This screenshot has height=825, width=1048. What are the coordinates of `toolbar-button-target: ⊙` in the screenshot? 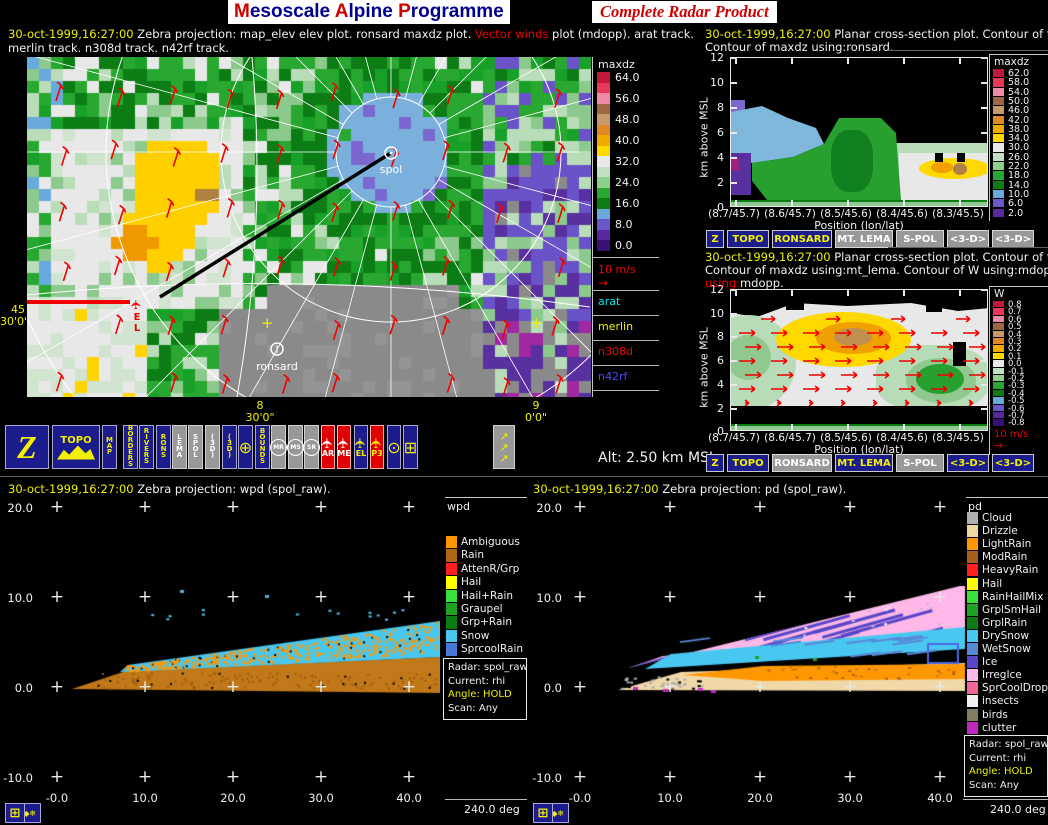 It's located at (394, 447).